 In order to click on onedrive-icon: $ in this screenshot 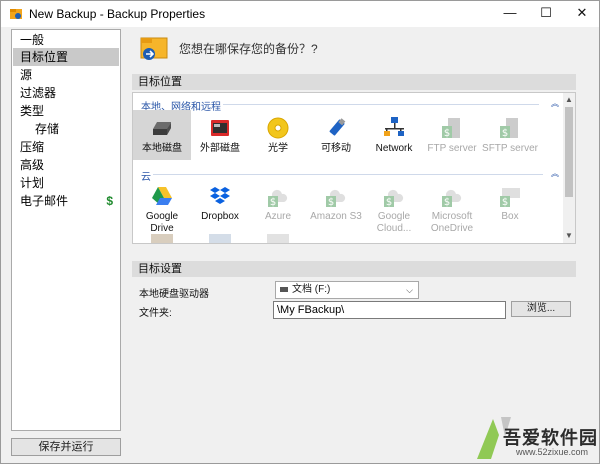, I will do `click(452, 198)`.